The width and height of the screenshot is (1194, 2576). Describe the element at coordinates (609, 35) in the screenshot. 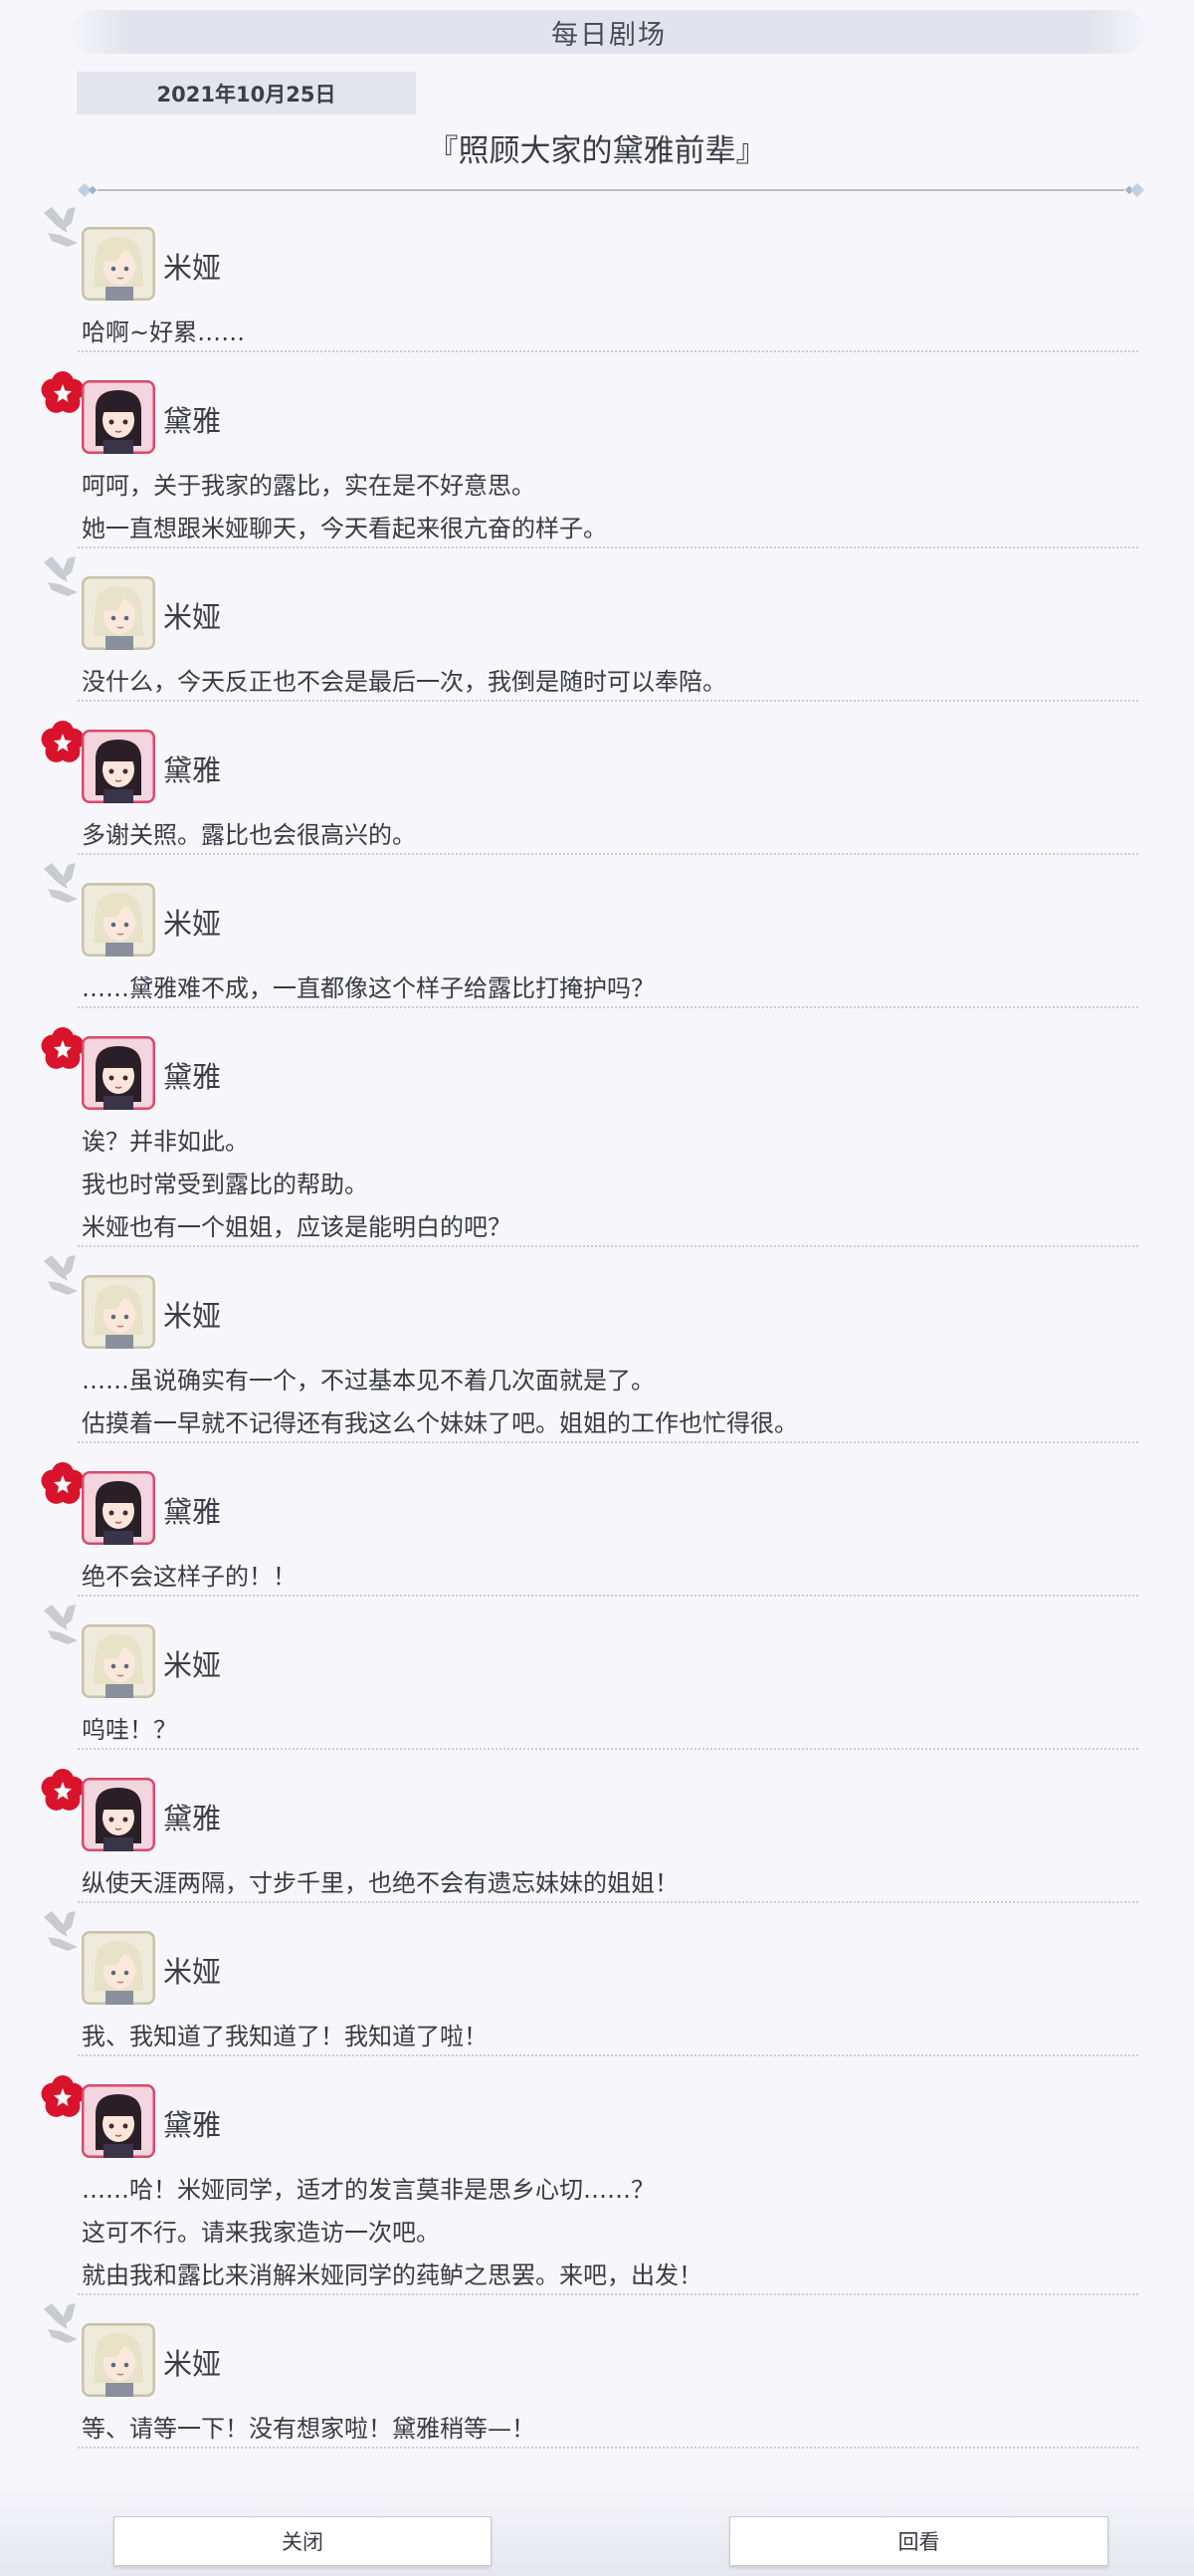

I see `screen-title: 每日剧场` at that location.